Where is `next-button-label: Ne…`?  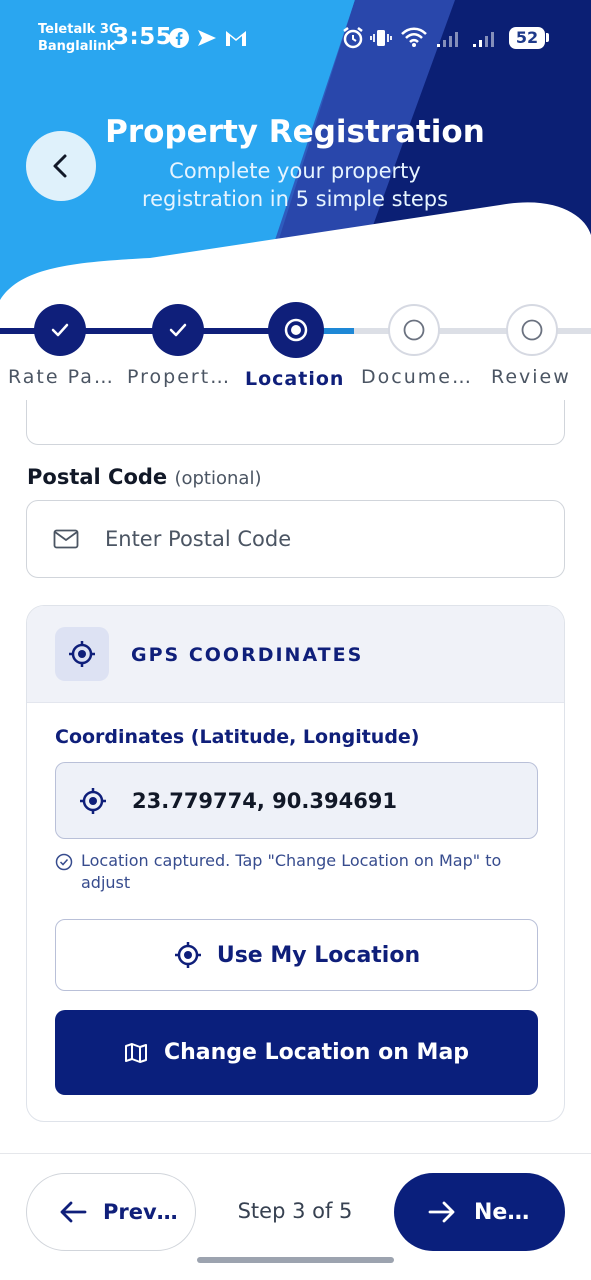
next-button-label: Ne… is located at coordinates (502, 1212).